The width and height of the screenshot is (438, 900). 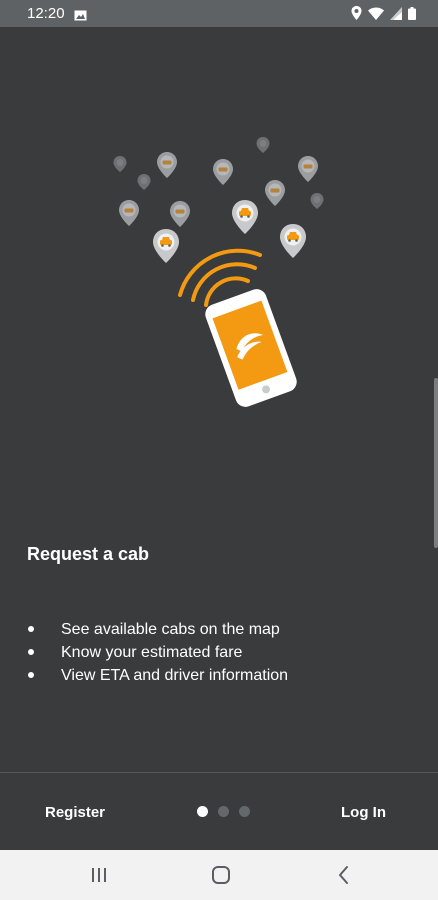 I want to click on feature-item: View ETA and driver information, so click(x=157, y=675).